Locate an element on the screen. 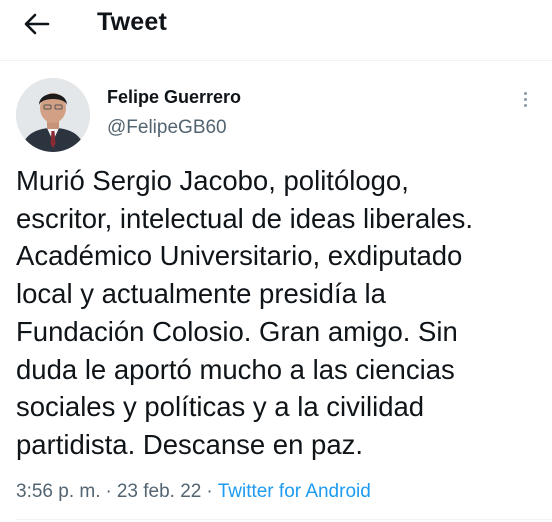  page-title: Tweet is located at coordinates (132, 22).